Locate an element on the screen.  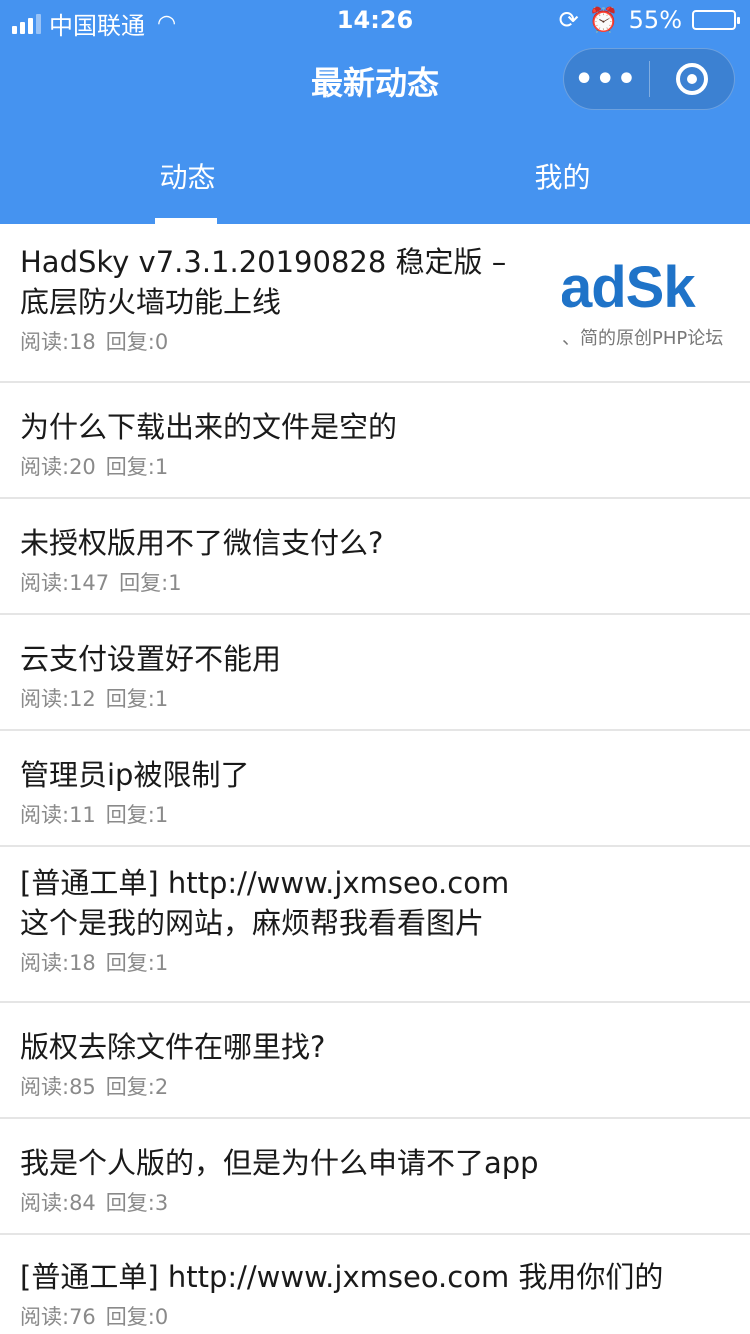
list-item: 未授权版用不了微信支付么? 阅读:147 回复:1 is located at coordinates (375, 557).